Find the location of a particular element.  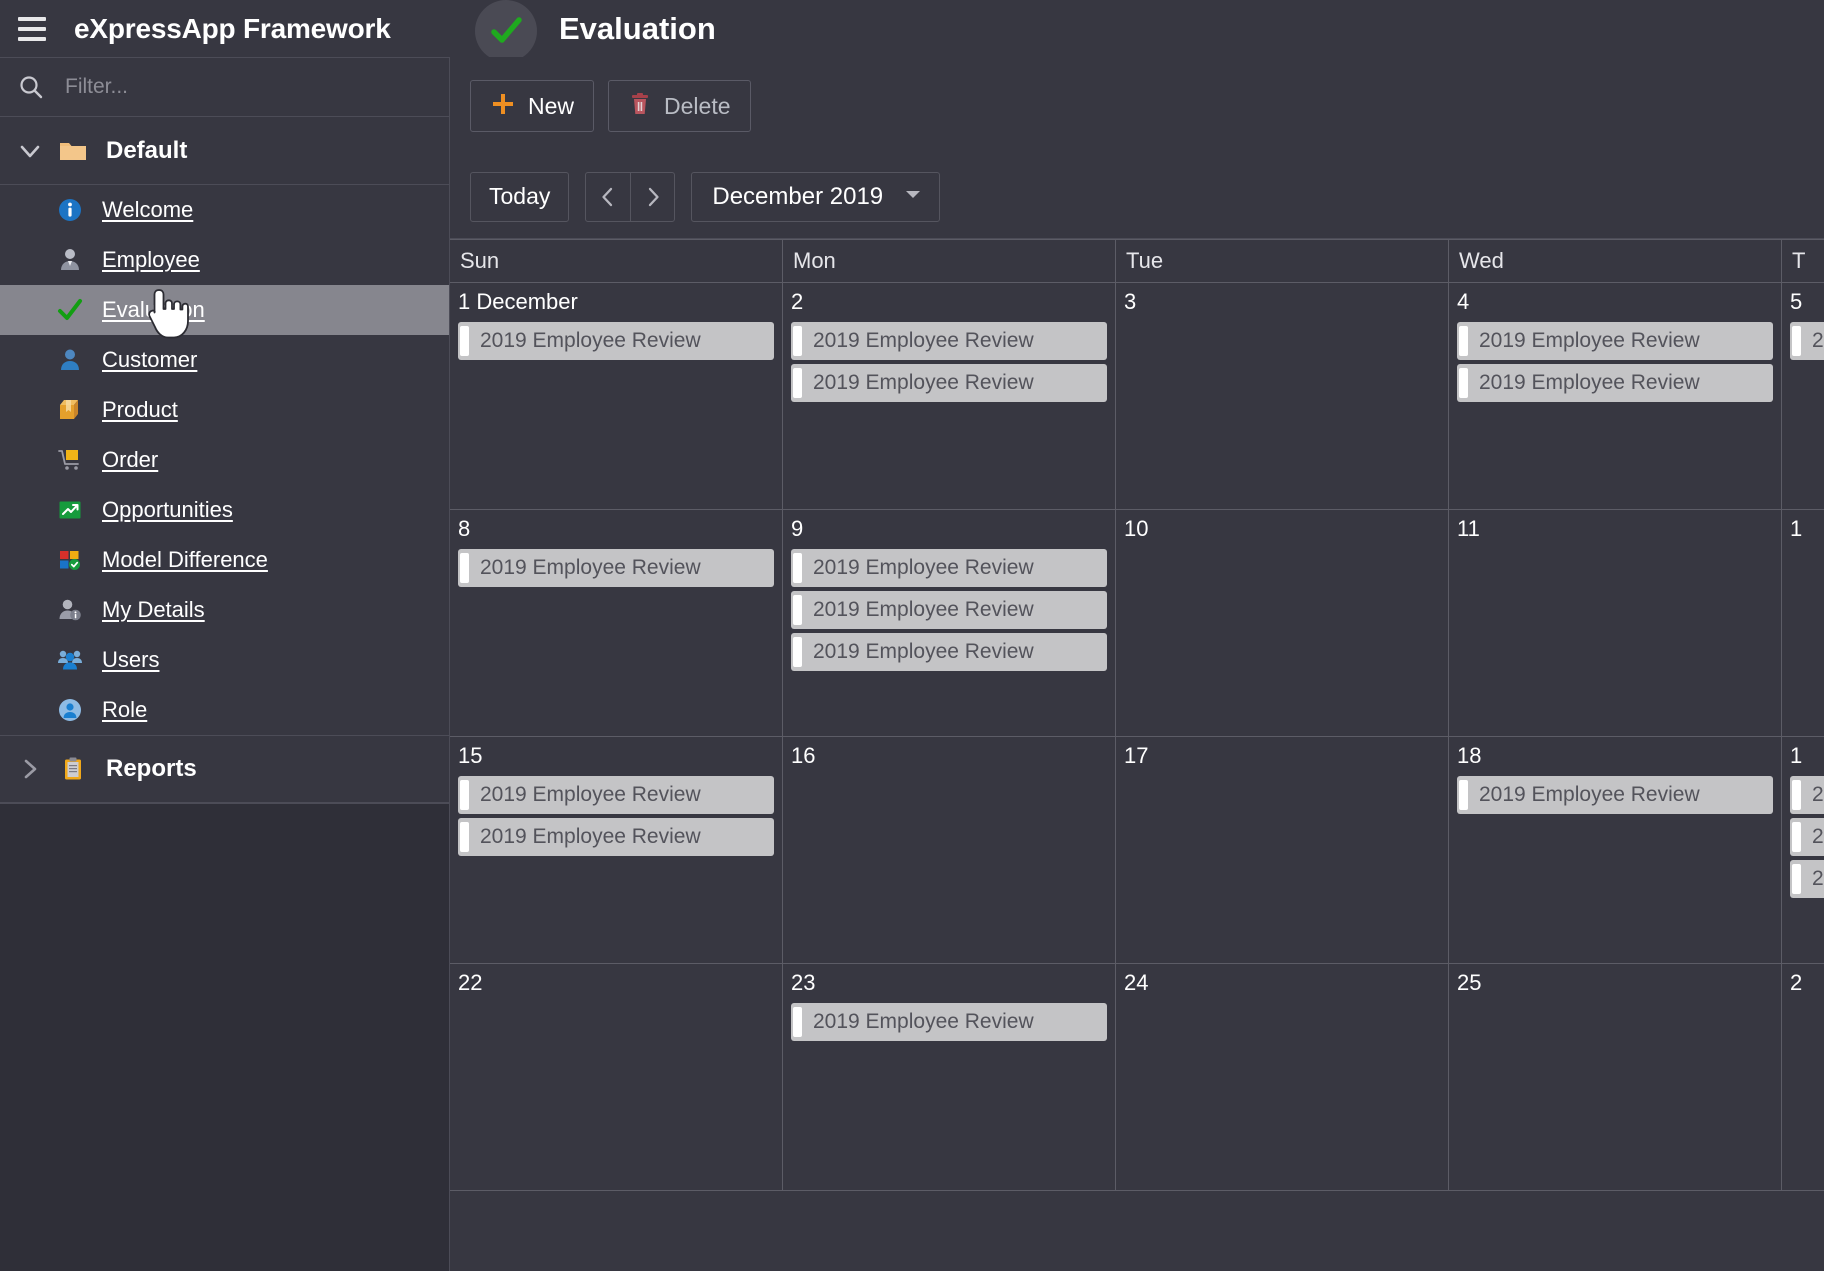

sidebar-item-evaluation: Evaluation is located at coordinates (224, 310).